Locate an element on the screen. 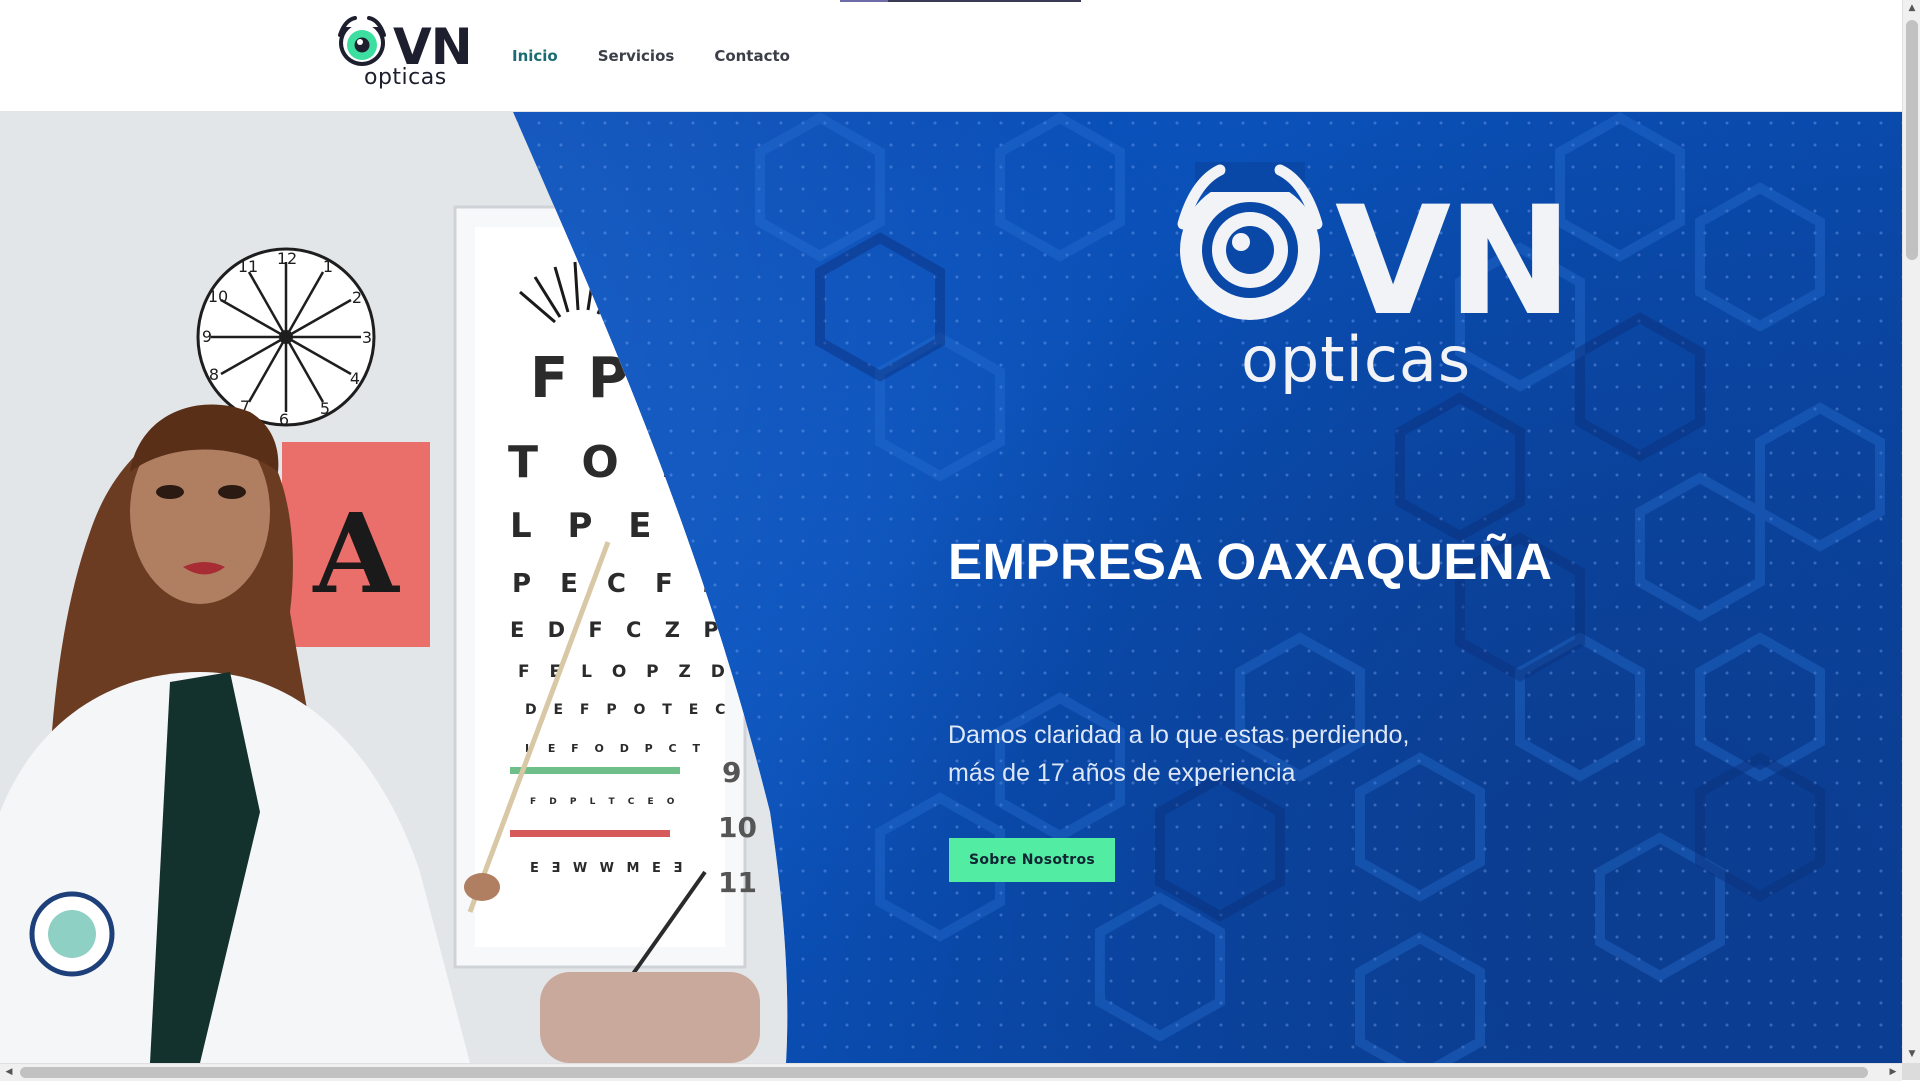 Image resolution: width=1920 pixels, height=1081 pixels. hero-logo: VN opticas is located at coordinates (1369, 282).